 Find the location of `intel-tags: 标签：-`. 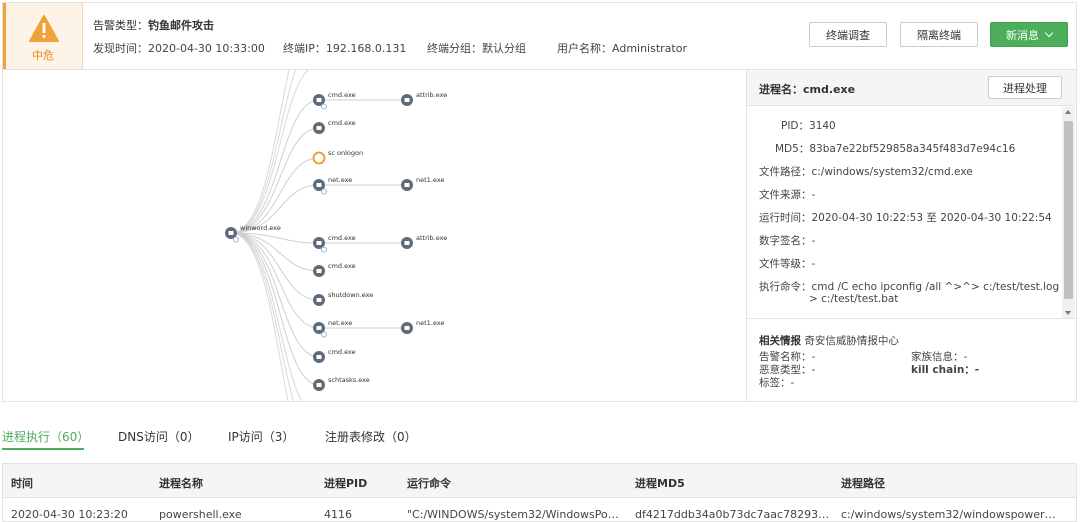

intel-tags: 标签：- is located at coordinates (777, 383).